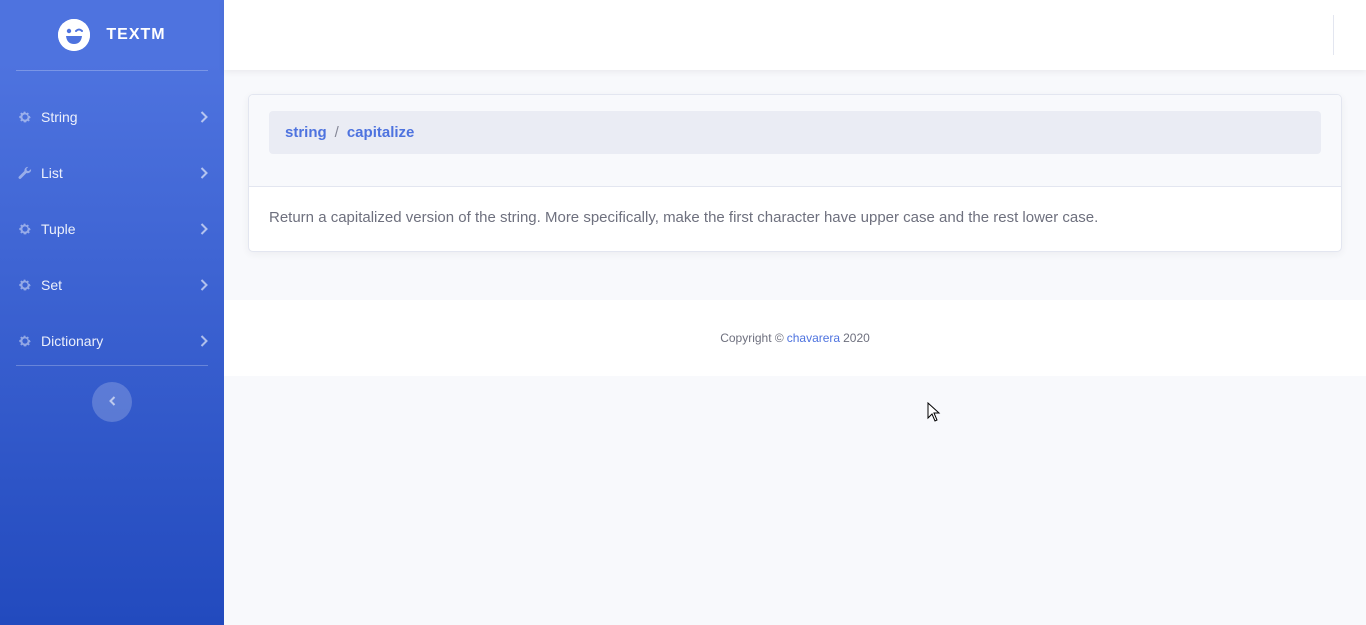 The image size is (1366, 625). Describe the element at coordinates (112, 117) in the screenshot. I see `sidebar-item-string: String` at that location.